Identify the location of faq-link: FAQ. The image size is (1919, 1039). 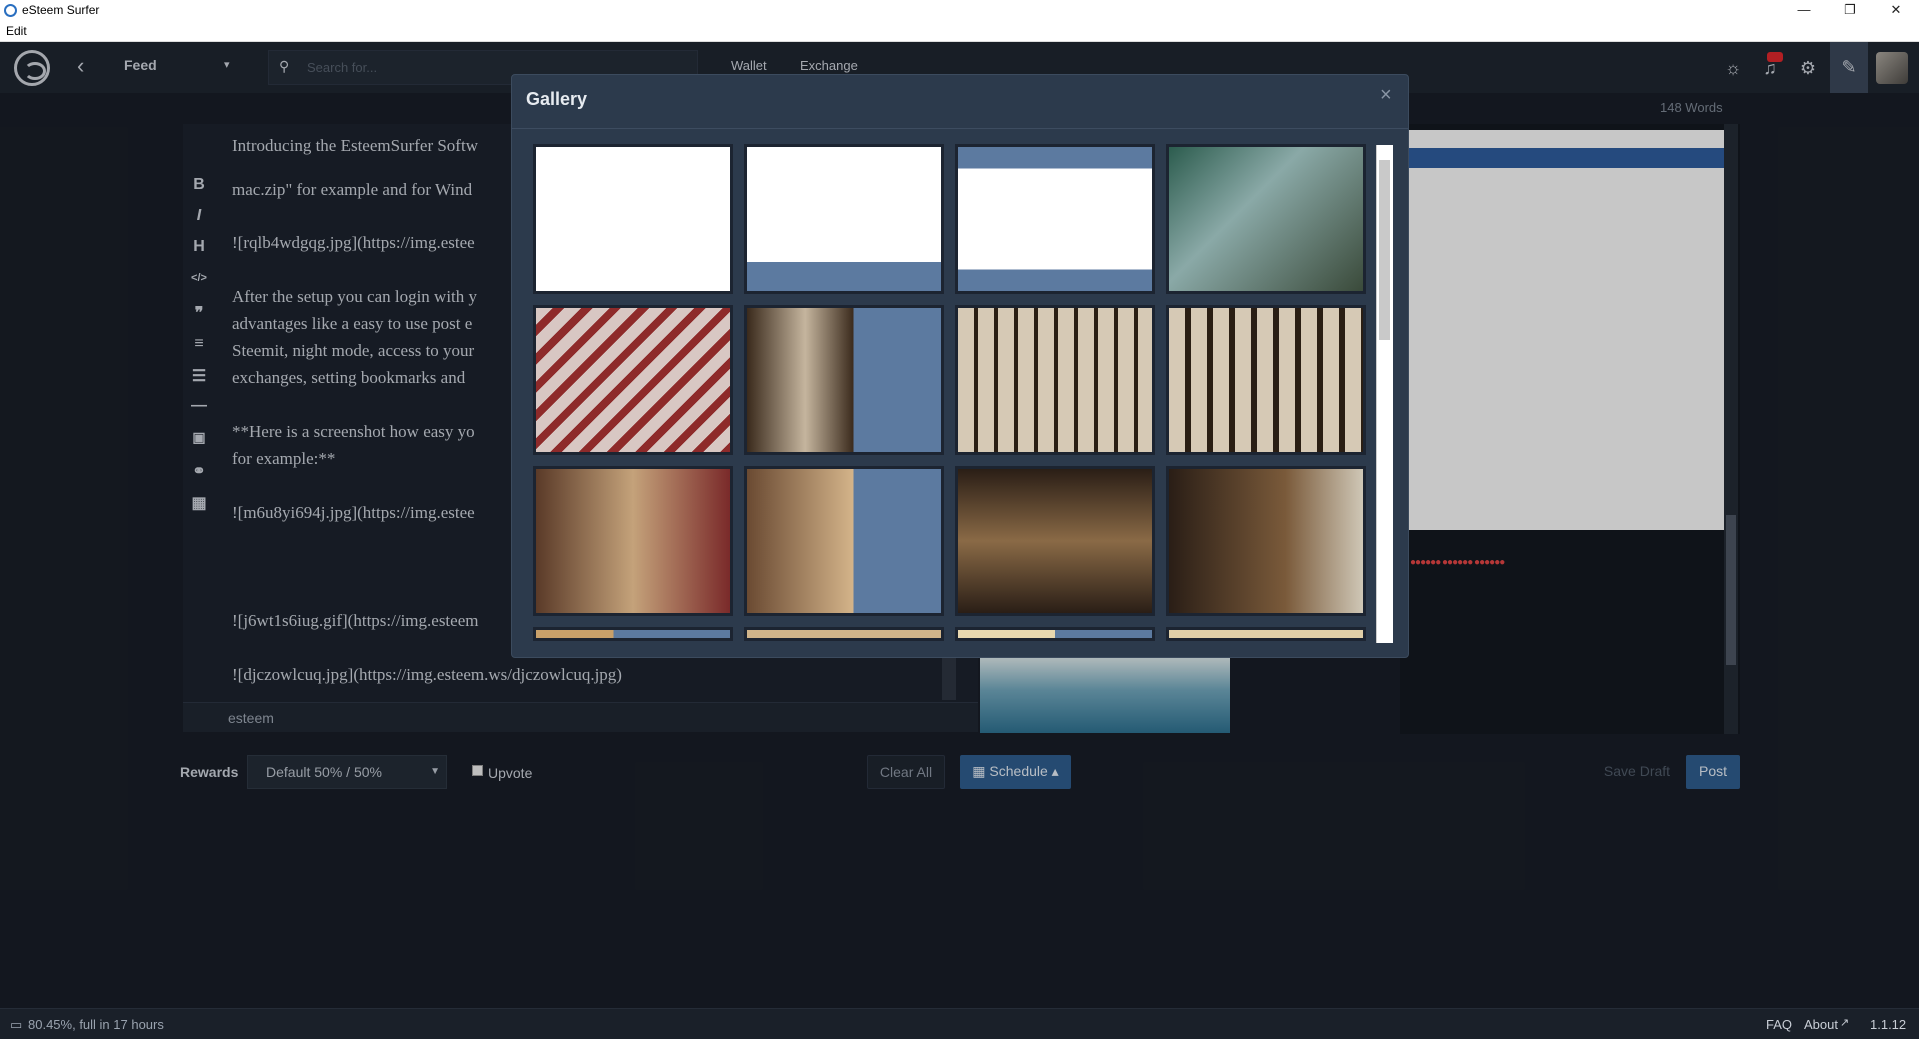
(1779, 1024).